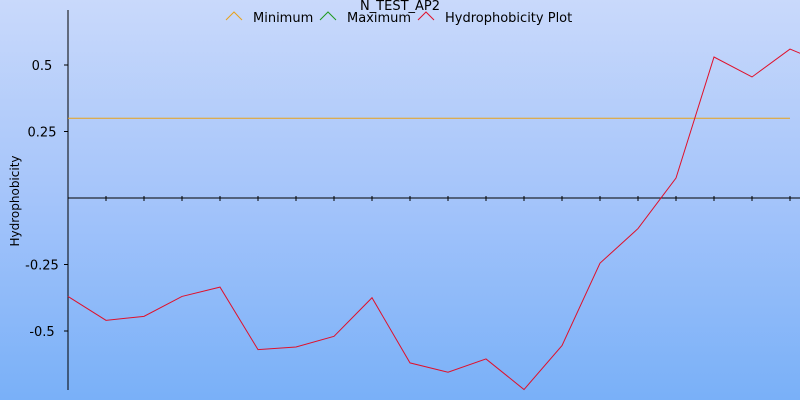 The image size is (800, 400). What do you see at coordinates (283, 18) in the screenshot?
I see `legend-label: Minimum` at bounding box center [283, 18].